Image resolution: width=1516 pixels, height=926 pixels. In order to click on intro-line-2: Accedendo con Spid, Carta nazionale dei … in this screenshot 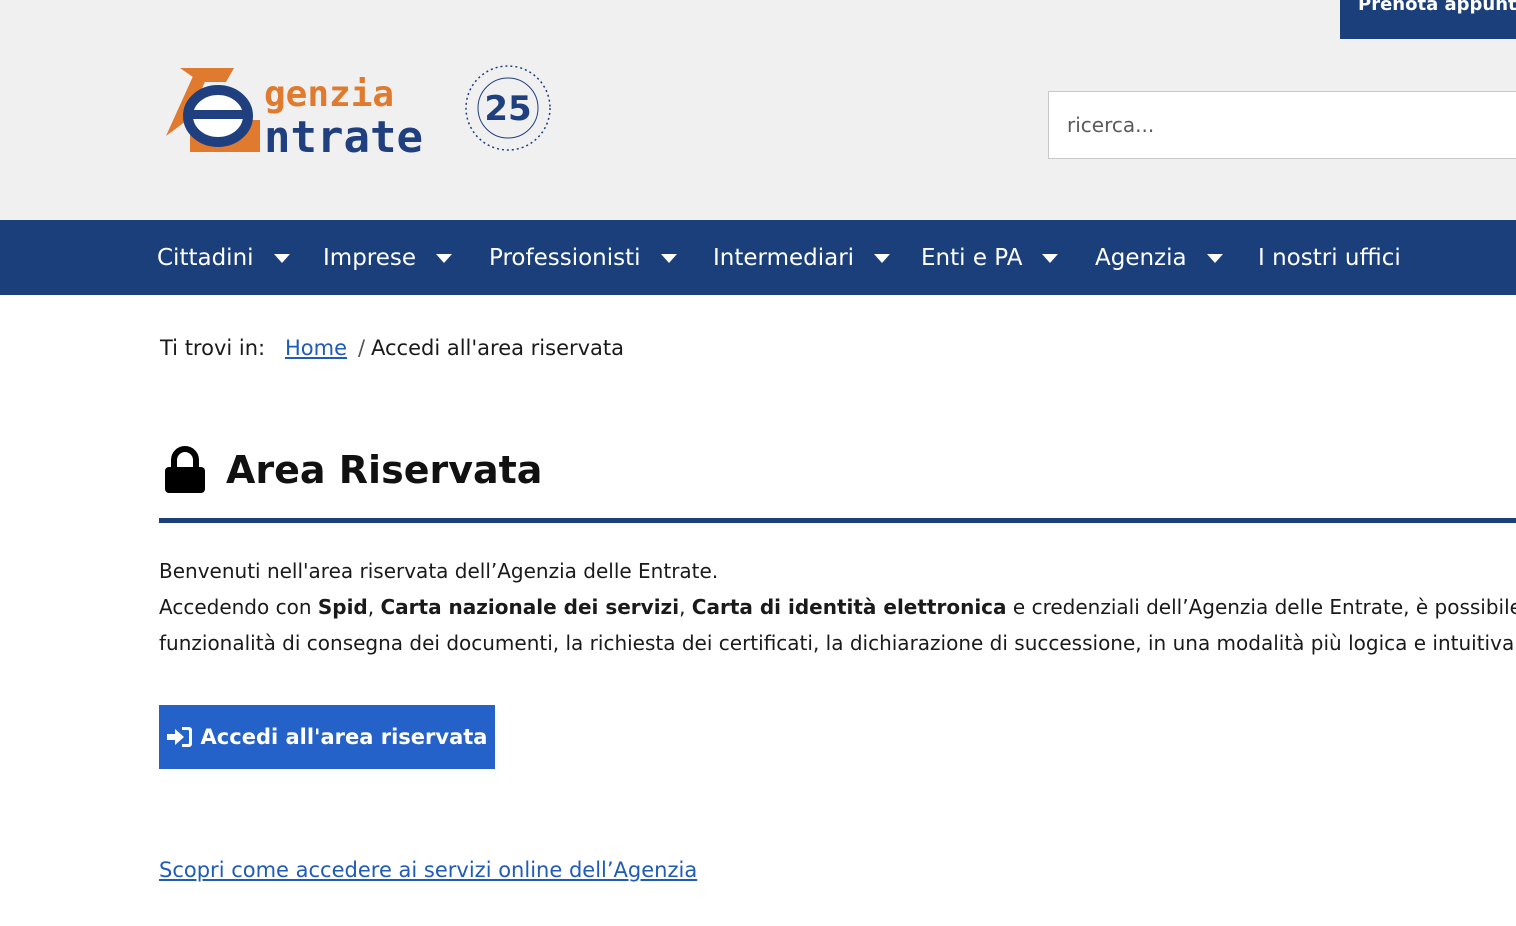, I will do `click(837, 607)`.